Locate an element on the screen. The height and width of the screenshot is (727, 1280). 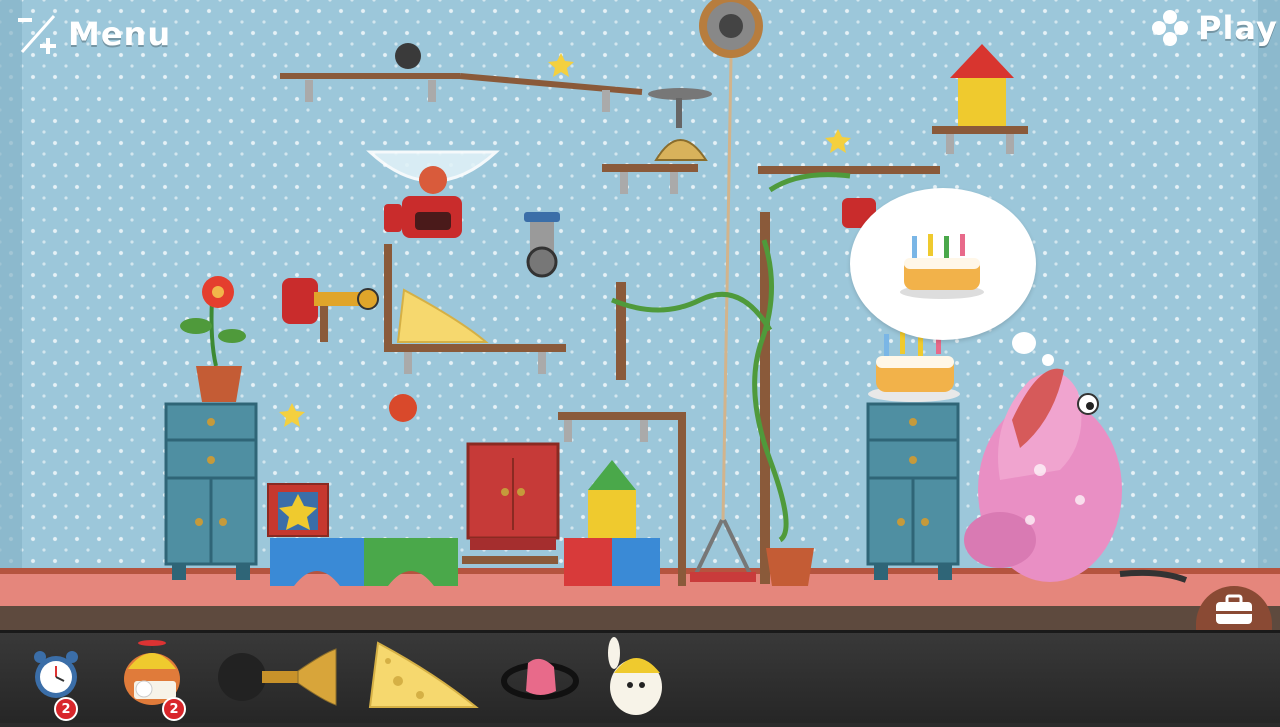
toy-block-tower is located at coordinates (612, 523).